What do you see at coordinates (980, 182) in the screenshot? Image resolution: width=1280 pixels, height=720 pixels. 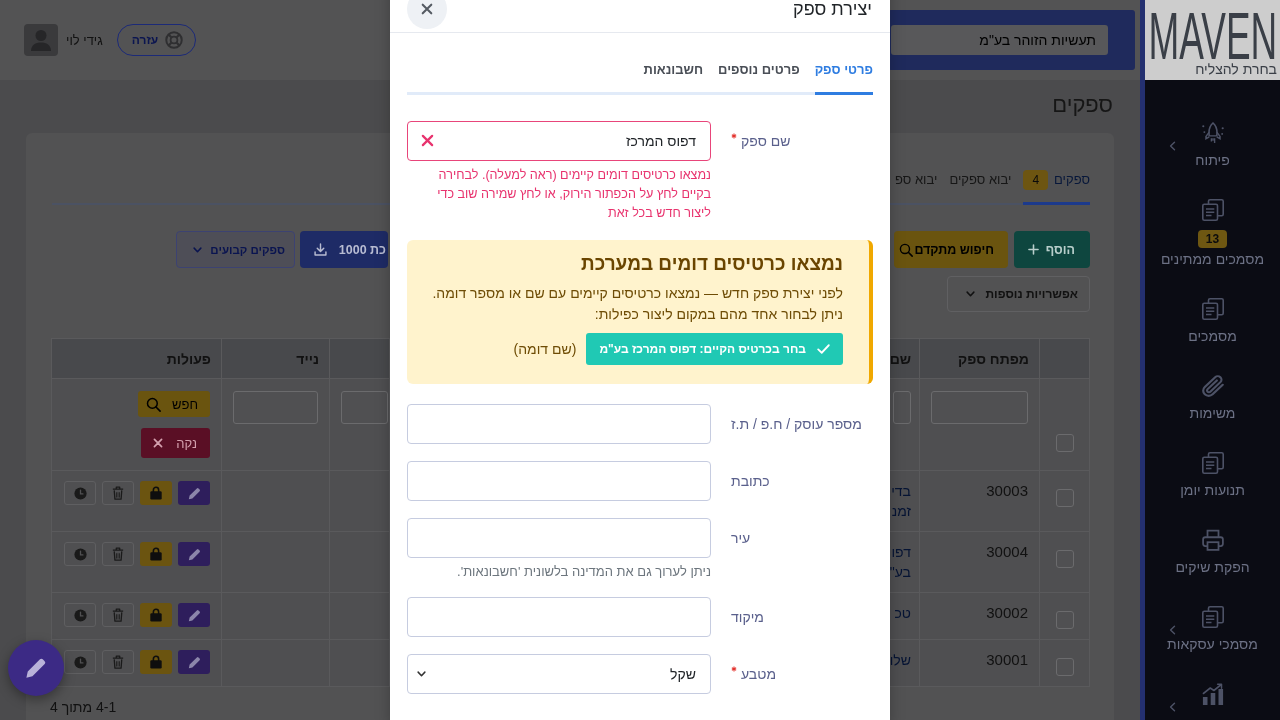 I see `tab: יבוא ספקים` at bounding box center [980, 182].